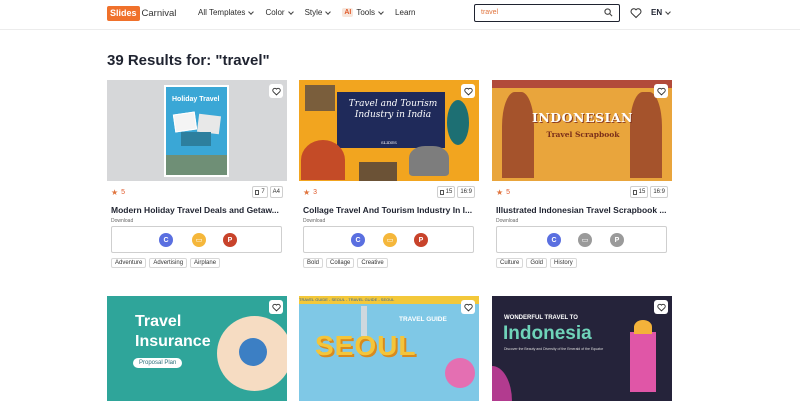 The height and width of the screenshot is (401, 800). I want to click on results-title: 39 Results for: "travel", so click(188, 60).